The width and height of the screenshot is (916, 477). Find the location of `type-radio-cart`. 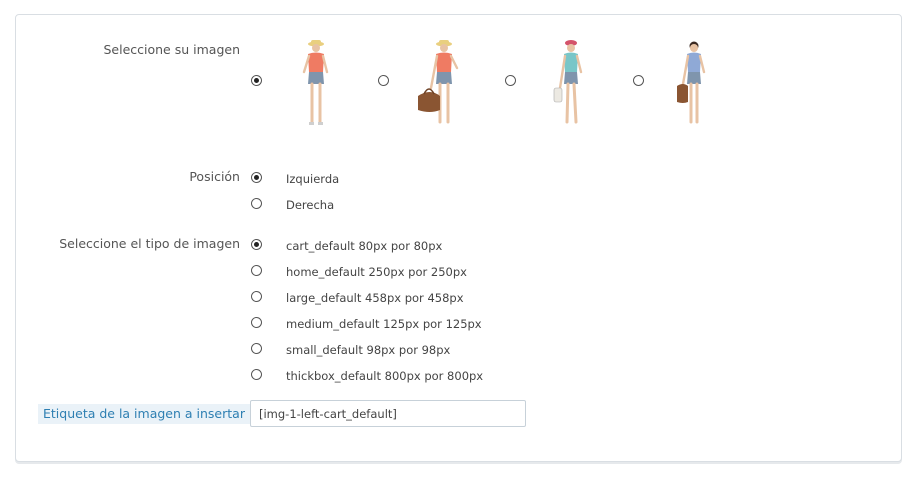

type-radio-cart is located at coordinates (256, 244).